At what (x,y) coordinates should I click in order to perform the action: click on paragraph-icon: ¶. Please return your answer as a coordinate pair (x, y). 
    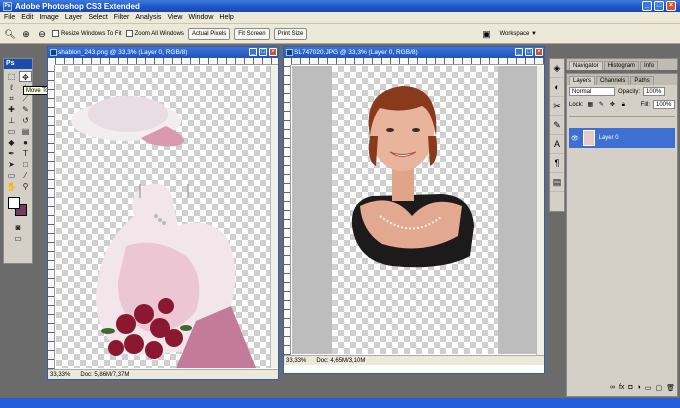
    Looking at the image, I should click on (557, 163).